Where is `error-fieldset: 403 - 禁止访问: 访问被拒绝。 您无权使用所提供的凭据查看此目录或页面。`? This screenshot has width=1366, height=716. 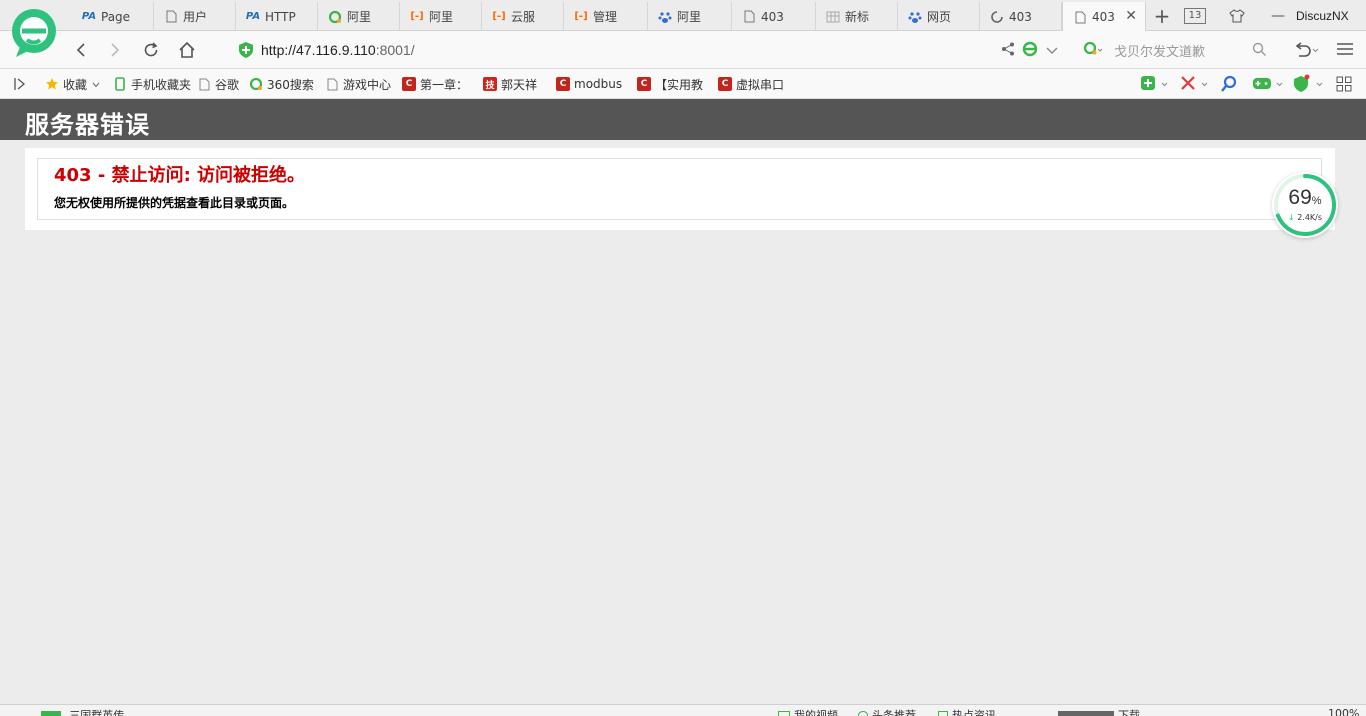
error-fieldset: 403 - 禁止访问: 访问被拒绝。 您无权使用所提供的凭据查看此目录或页面。 is located at coordinates (679, 189).